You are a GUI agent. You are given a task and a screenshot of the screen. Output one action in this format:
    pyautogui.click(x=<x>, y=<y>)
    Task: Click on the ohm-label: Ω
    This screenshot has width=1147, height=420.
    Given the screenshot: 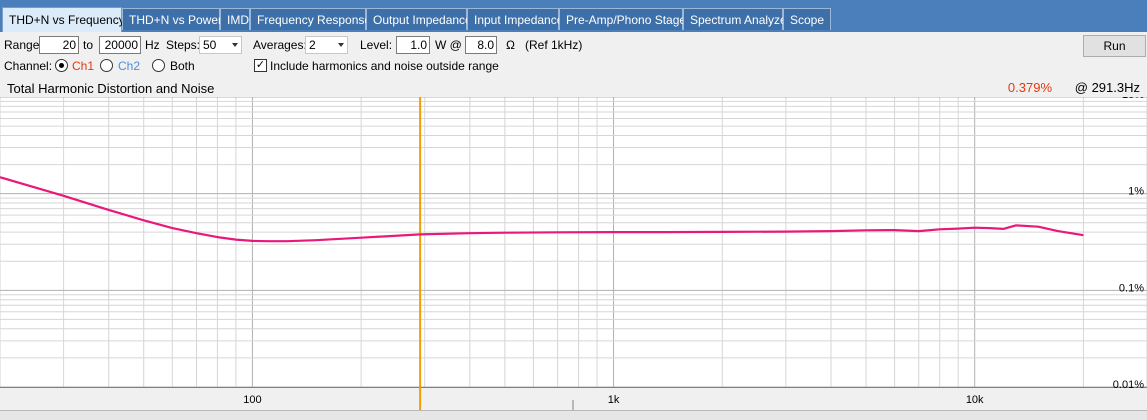 What is the action you would take?
    pyautogui.click(x=510, y=45)
    